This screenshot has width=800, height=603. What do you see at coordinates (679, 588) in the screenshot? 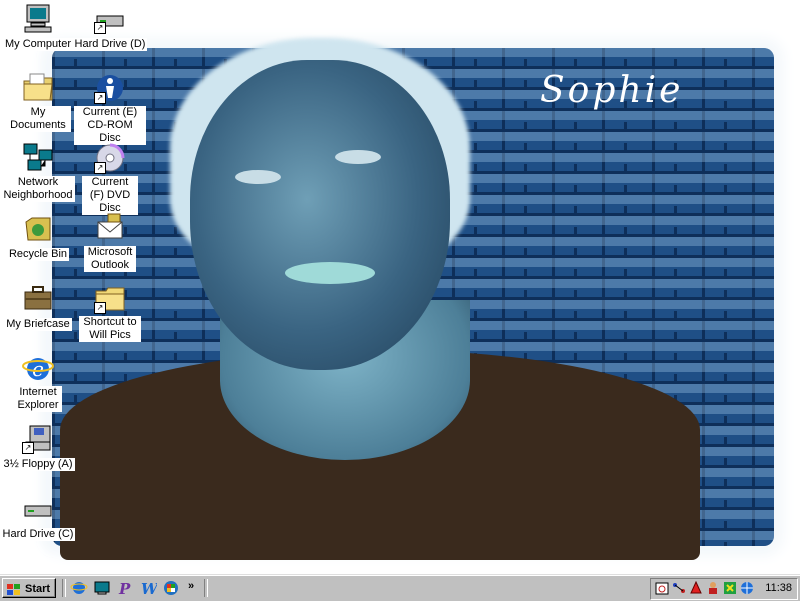
I see `network-tray-icon` at bounding box center [679, 588].